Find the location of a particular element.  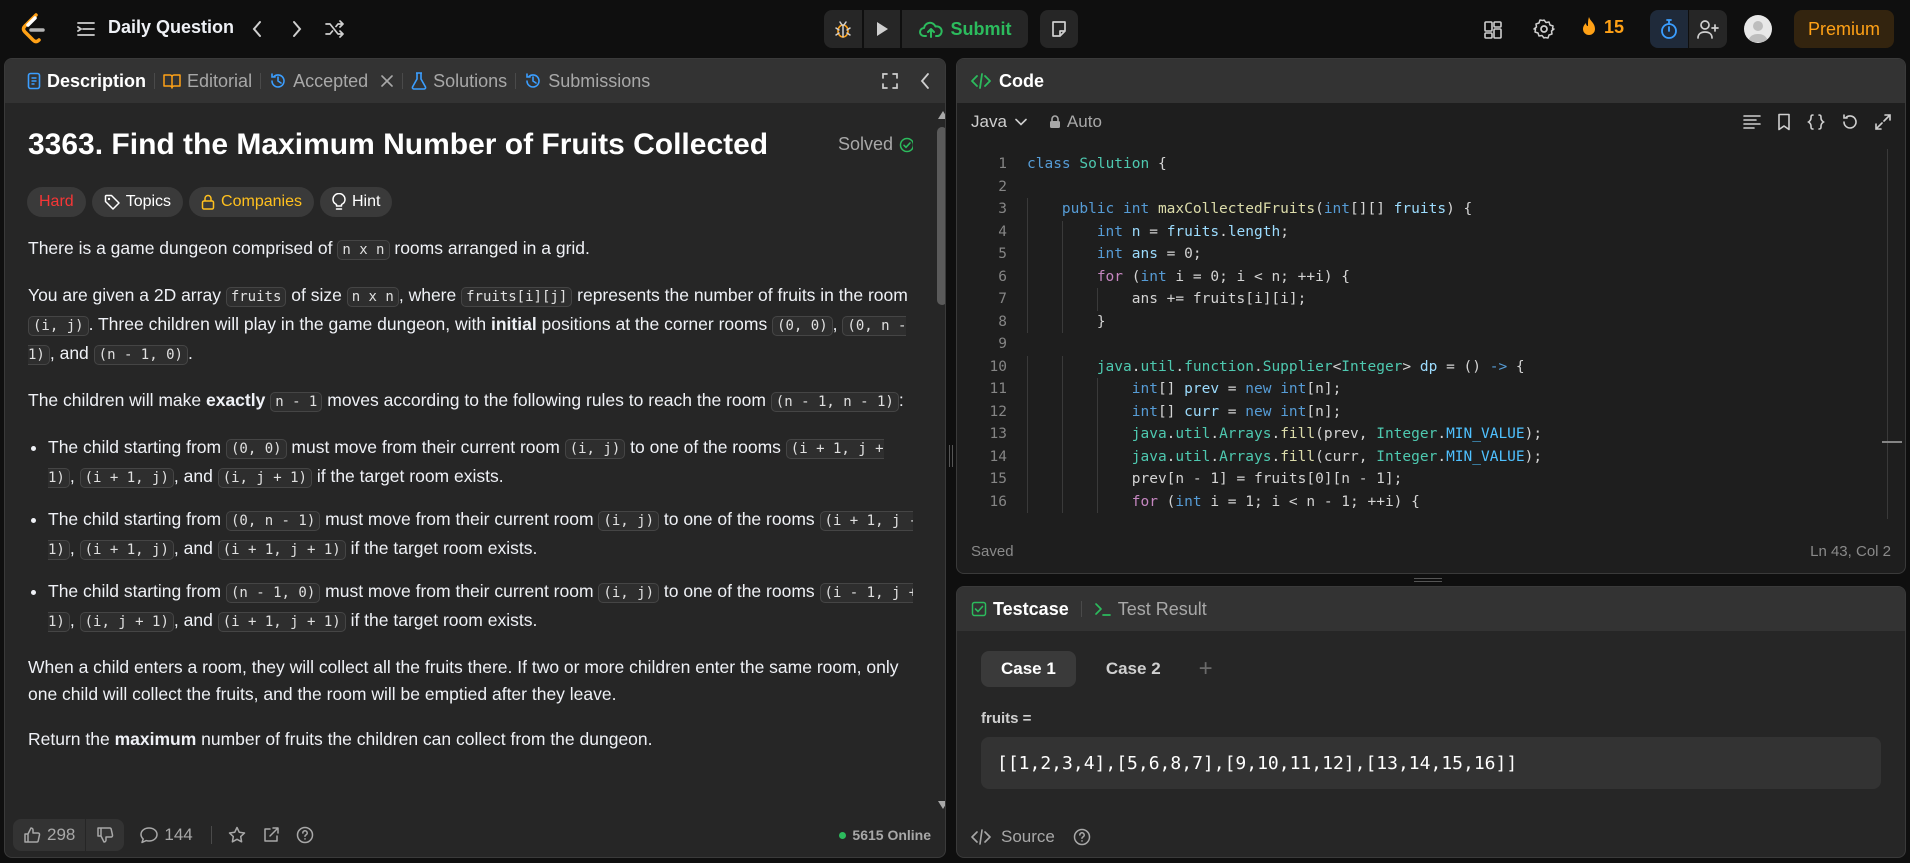

code-line: 12 int[] curr = new int[n]; is located at coordinates (1431, 411).